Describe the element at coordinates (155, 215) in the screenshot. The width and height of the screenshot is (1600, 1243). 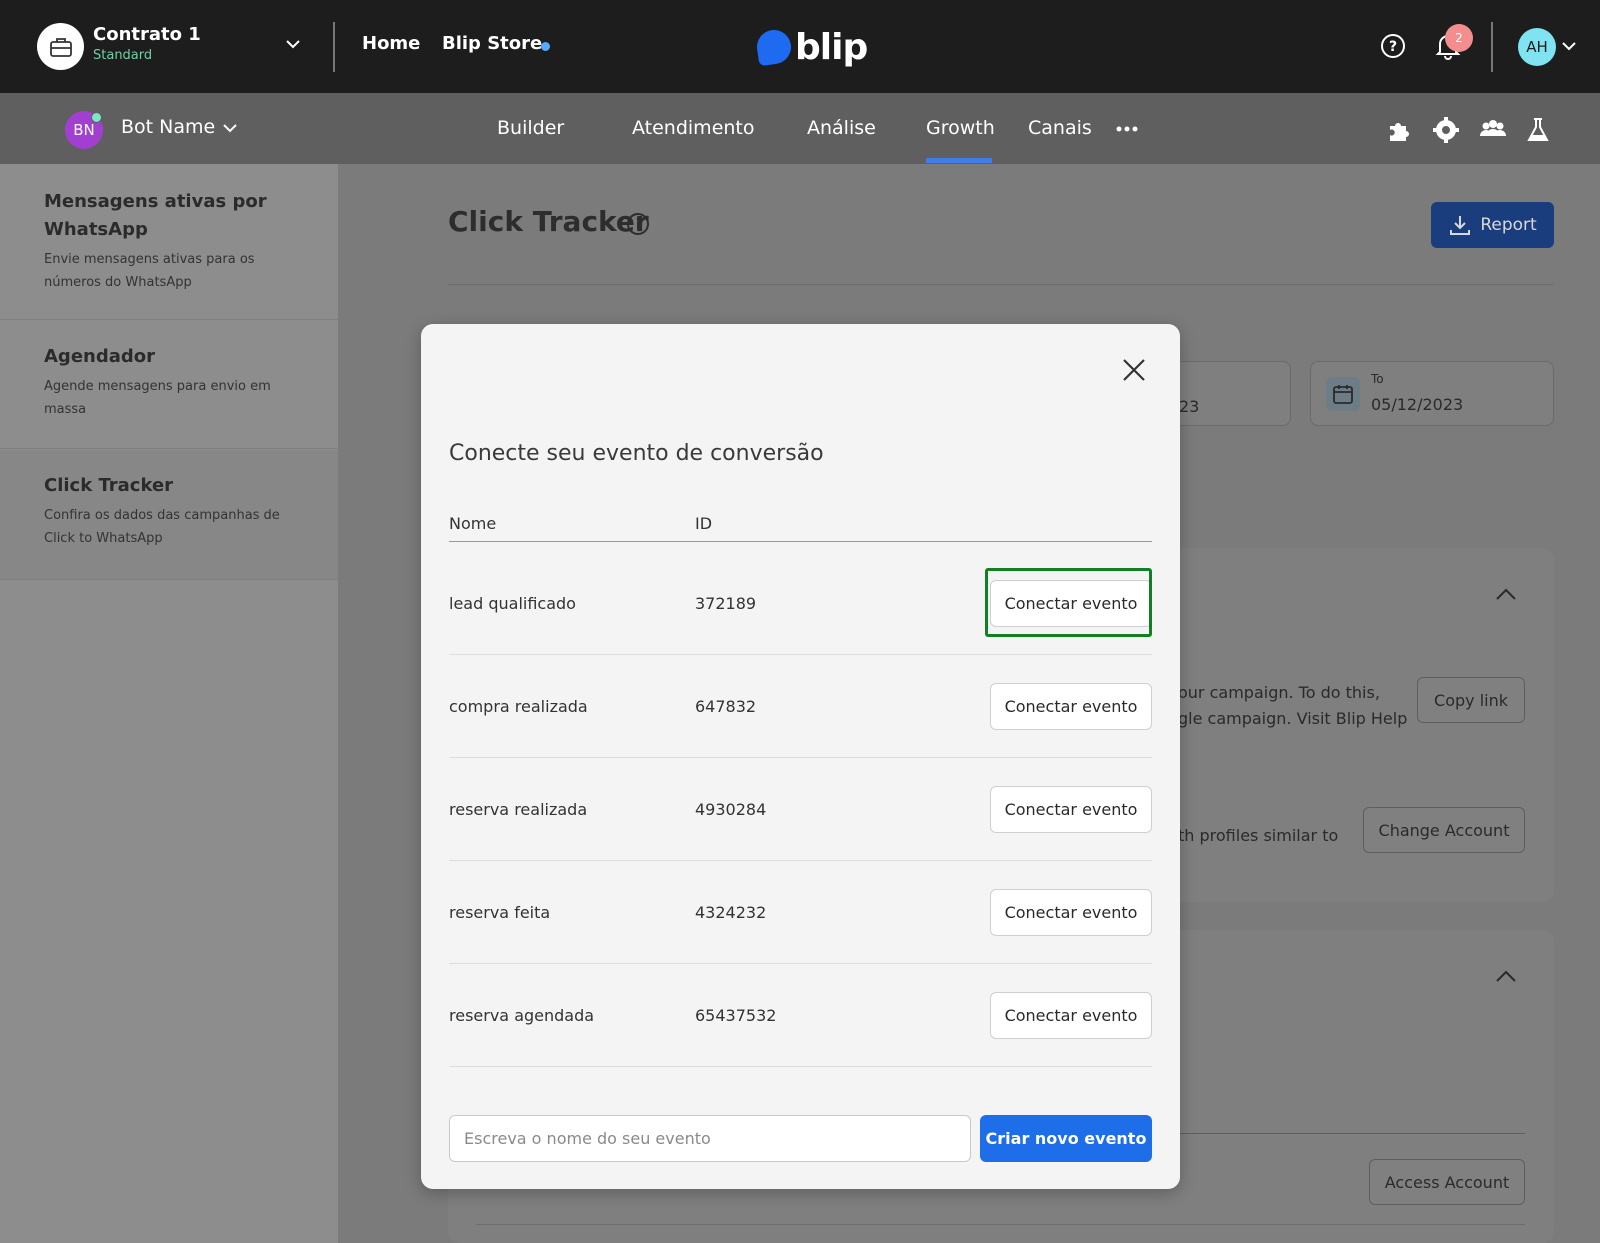
I see `sidebar-item-title: Mensagens ativas por WhatsApp` at that location.